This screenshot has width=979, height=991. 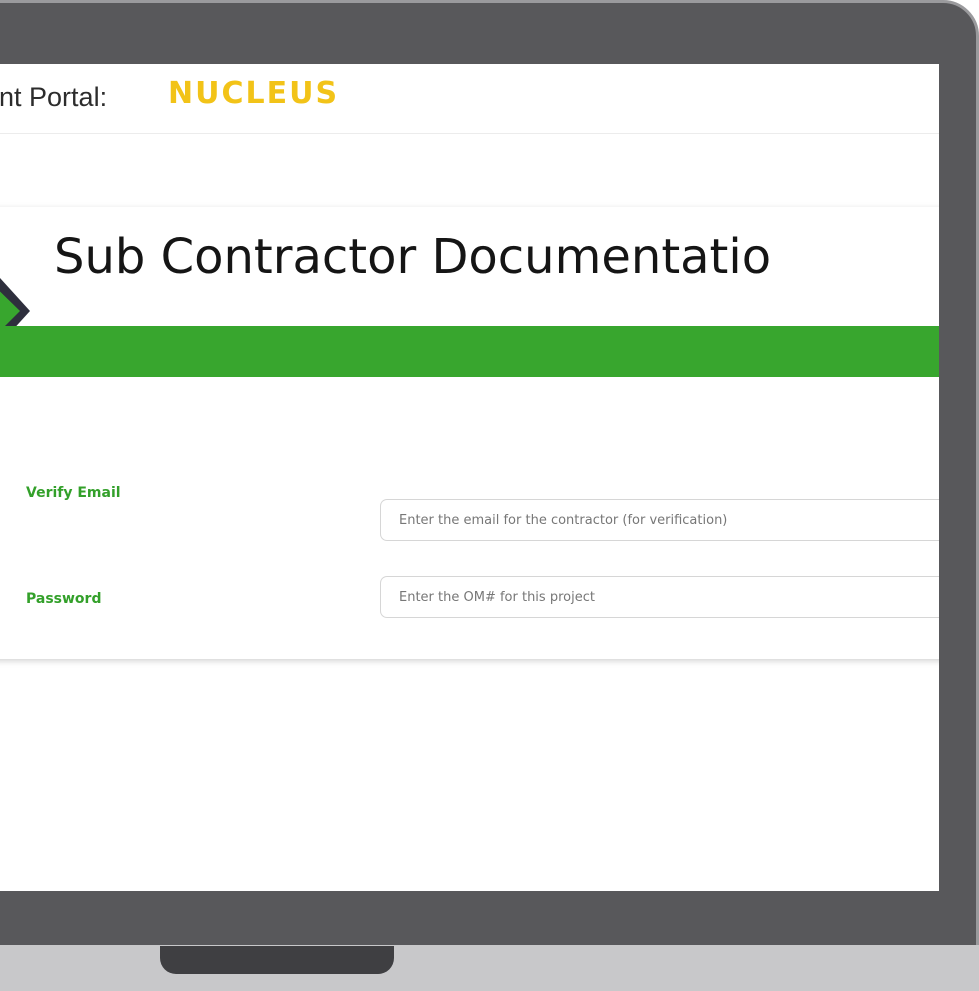 What do you see at coordinates (469, 351) in the screenshot?
I see `title-accent-bar` at bounding box center [469, 351].